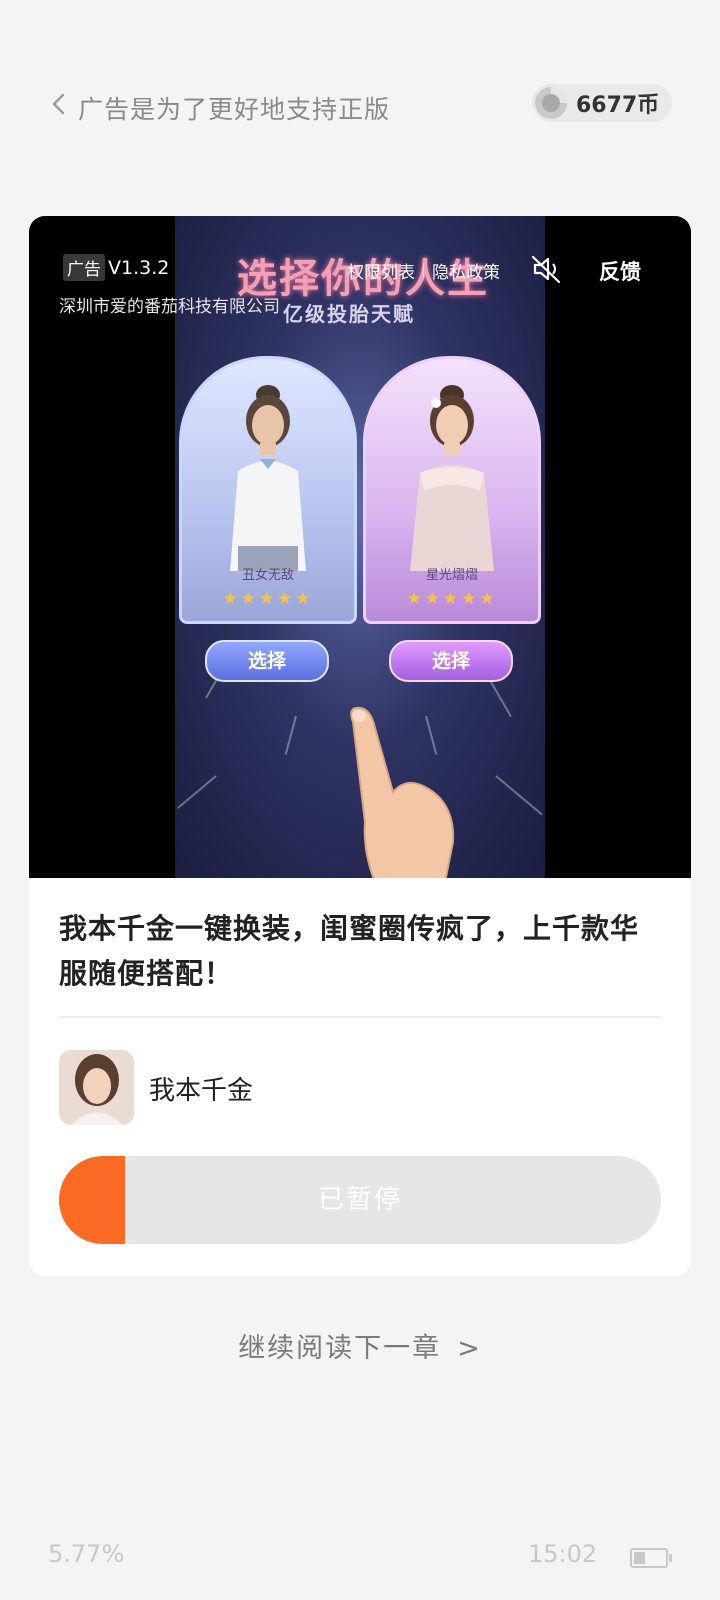 The image size is (720, 1600). Describe the element at coordinates (469, 1348) in the screenshot. I see `chevron-right-icon: >` at that location.